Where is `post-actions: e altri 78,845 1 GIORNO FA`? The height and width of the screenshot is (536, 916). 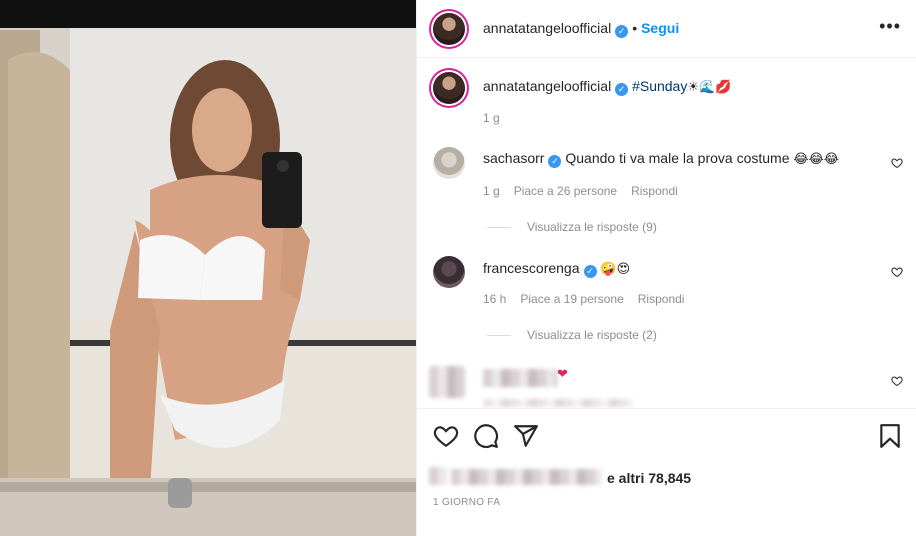
post-actions: e altri 78,845 1 GIORNO FA is located at coordinates (666, 472).